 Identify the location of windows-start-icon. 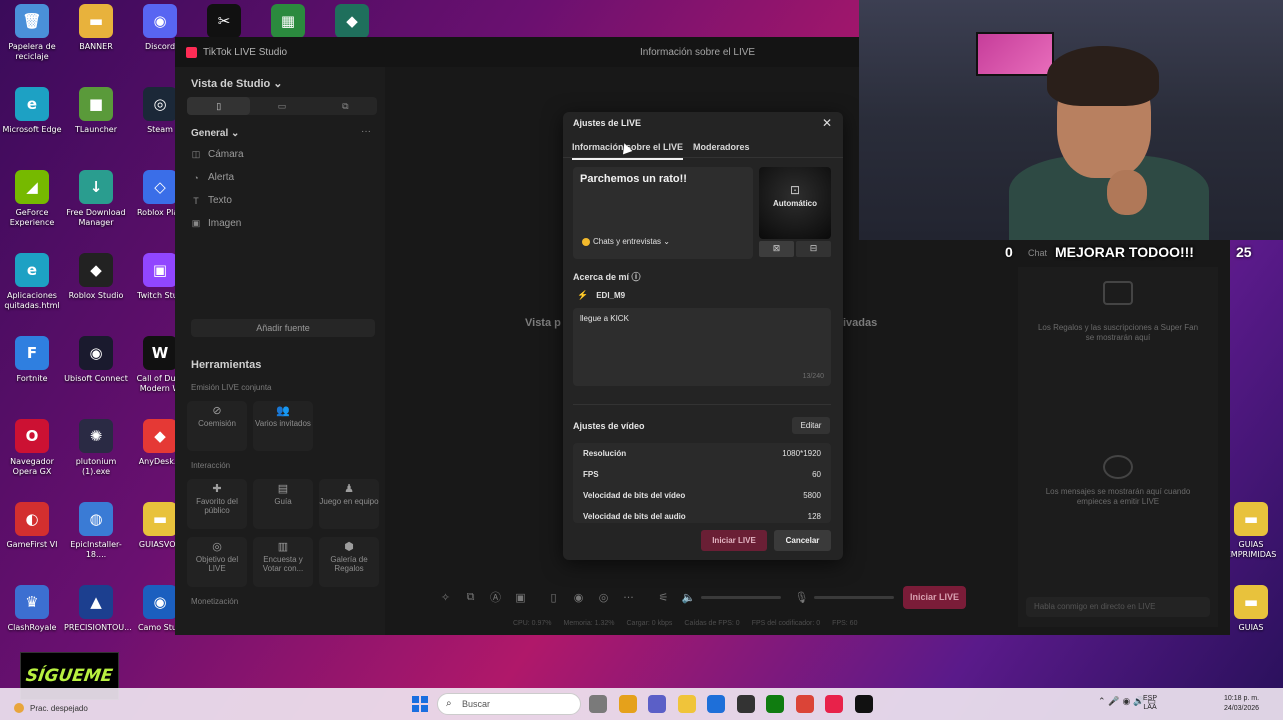
(420, 704).